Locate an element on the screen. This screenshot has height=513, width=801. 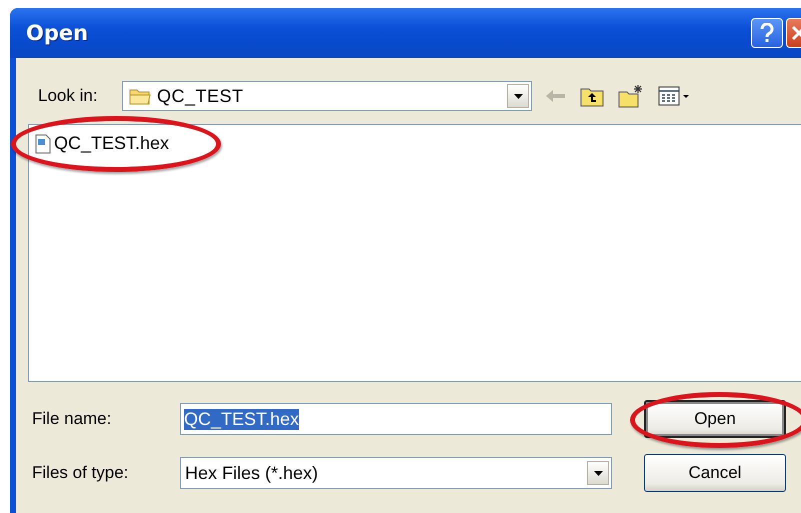
look-in-value: QC_TEST is located at coordinates (200, 96).